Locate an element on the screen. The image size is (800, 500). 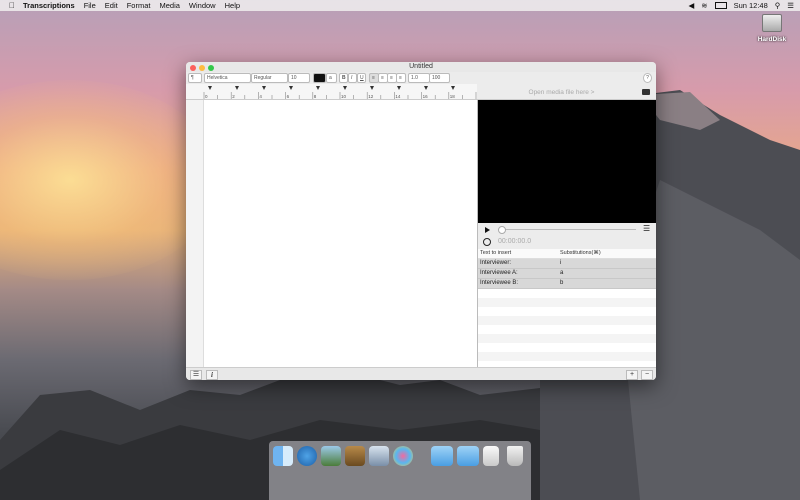
trash-icon is located at coordinates (515, 456).